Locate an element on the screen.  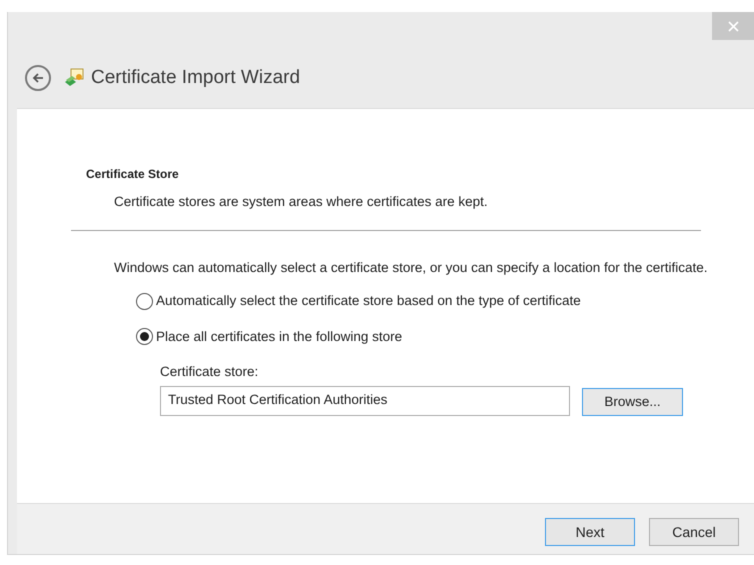
intro-text: Windows can automatically select a certificate store, or you can specify a location for the certificate. is located at coordinates (411, 268).